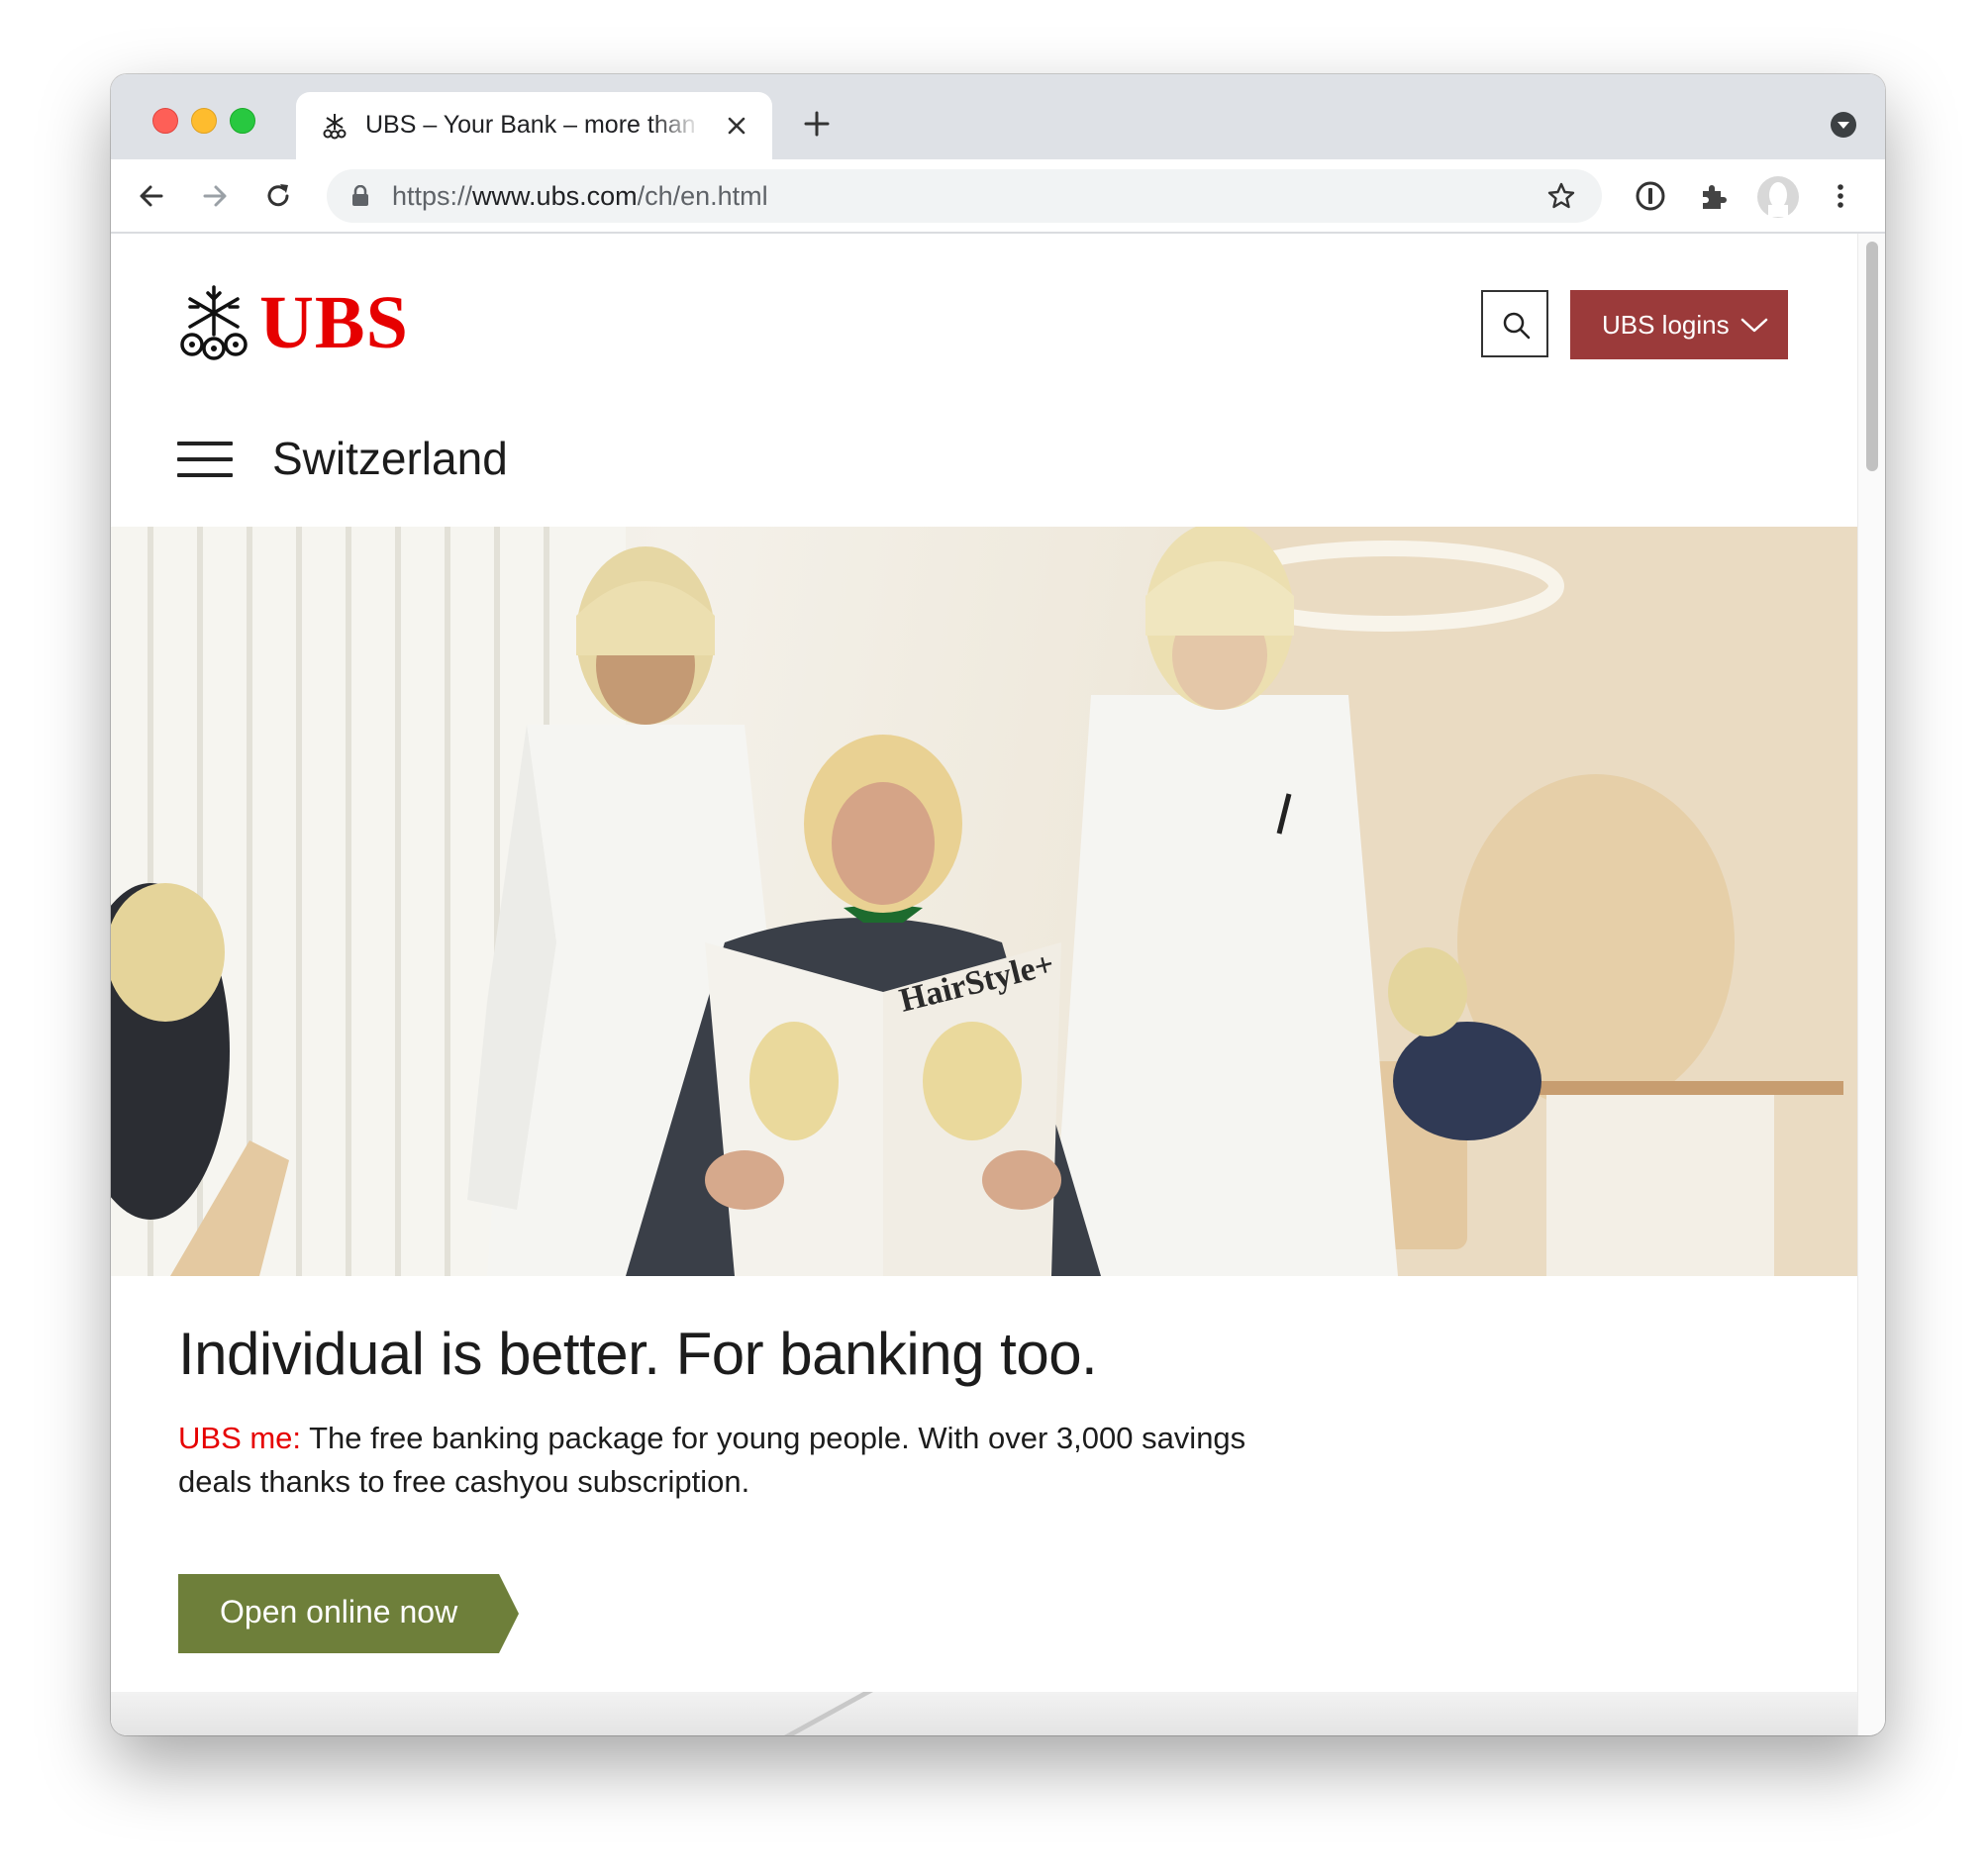 The image size is (1988, 1875). I want to click on bookmark-star-icon, so click(1561, 196).